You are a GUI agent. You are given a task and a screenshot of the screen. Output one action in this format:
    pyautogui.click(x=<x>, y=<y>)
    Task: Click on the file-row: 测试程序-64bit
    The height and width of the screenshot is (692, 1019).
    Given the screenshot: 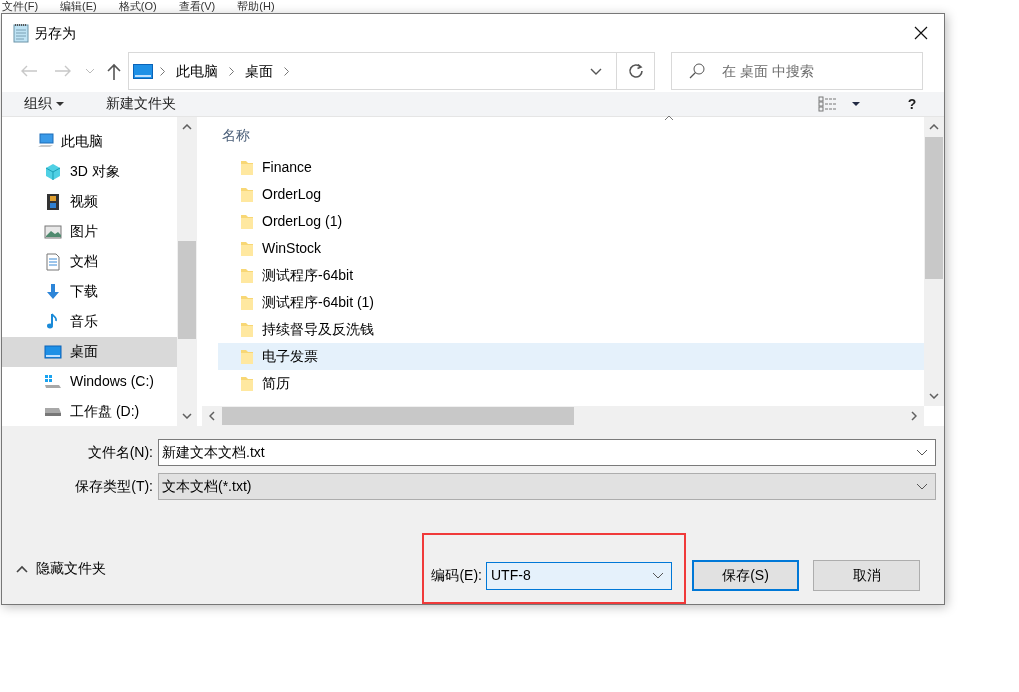 What is the action you would take?
    pyautogui.click(x=571, y=275)
    